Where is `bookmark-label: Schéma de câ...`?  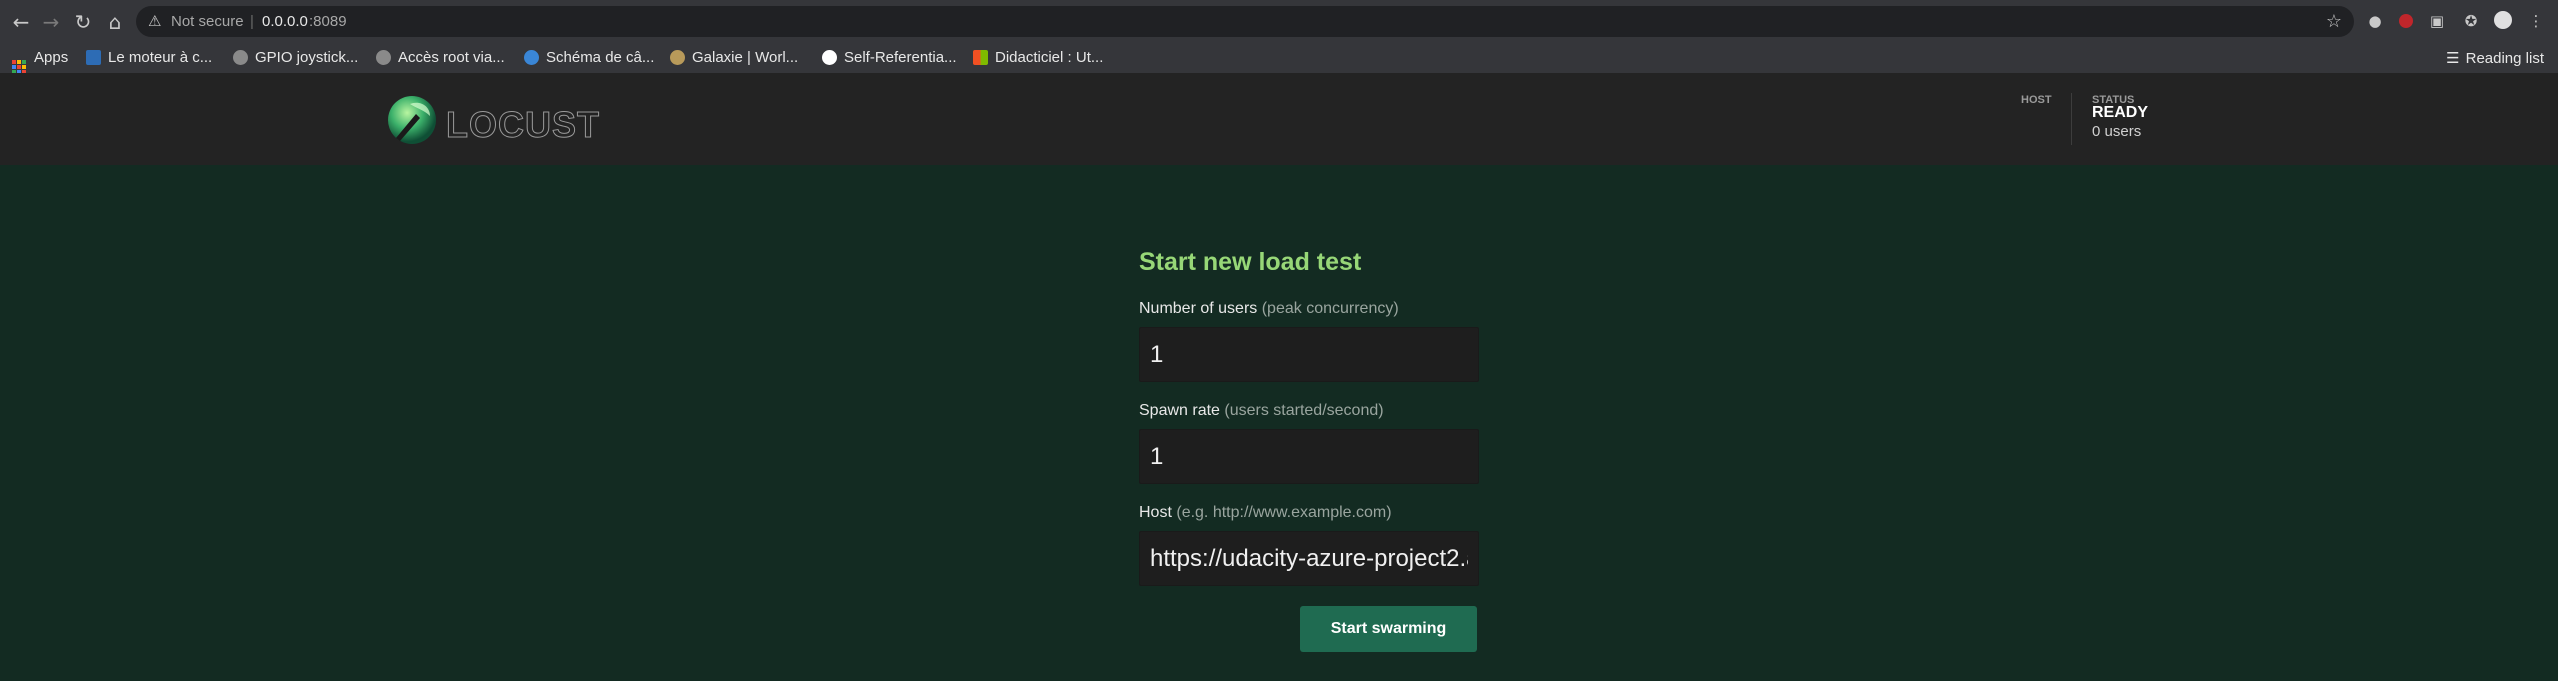 bookmark-label: Schéma de câ... is located at coordinates (600, 57).